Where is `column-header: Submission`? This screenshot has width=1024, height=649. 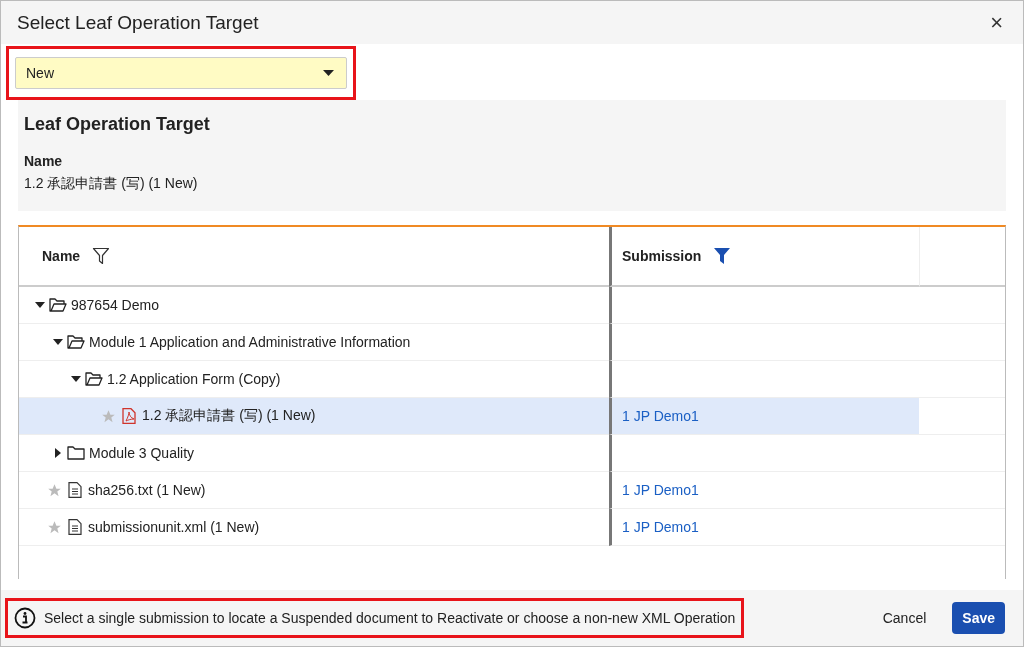 column-header: Submission is located at coordinates (662, 256).